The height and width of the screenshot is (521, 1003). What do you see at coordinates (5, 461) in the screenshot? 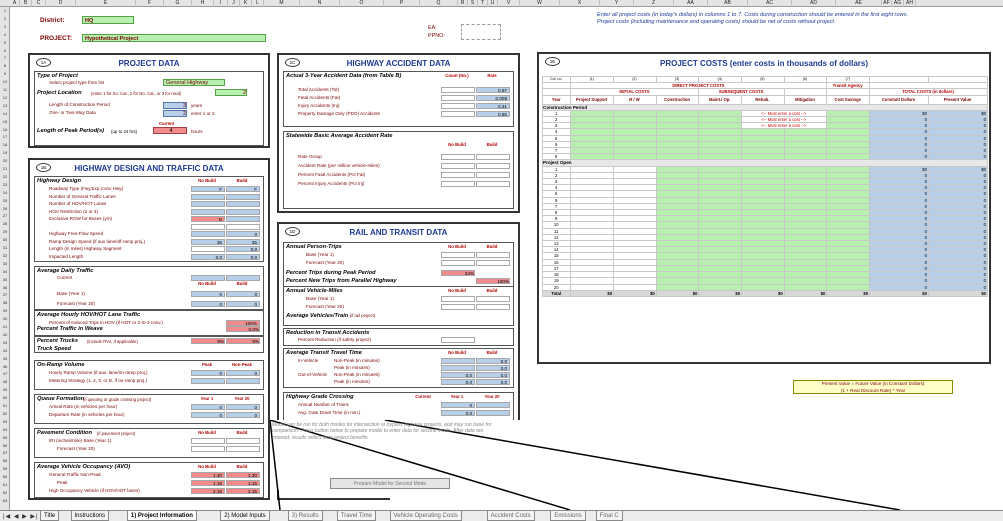
I see `row-header: 58` at bounding box center [5, 461].